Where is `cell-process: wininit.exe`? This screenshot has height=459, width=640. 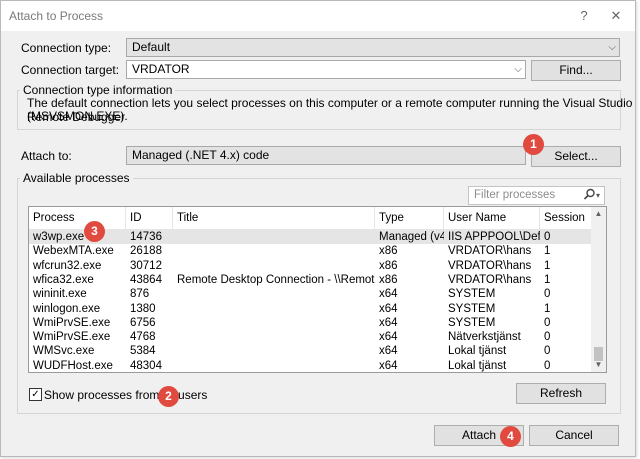 cell-process: wininit.exe is located at coordinates (60, 294).